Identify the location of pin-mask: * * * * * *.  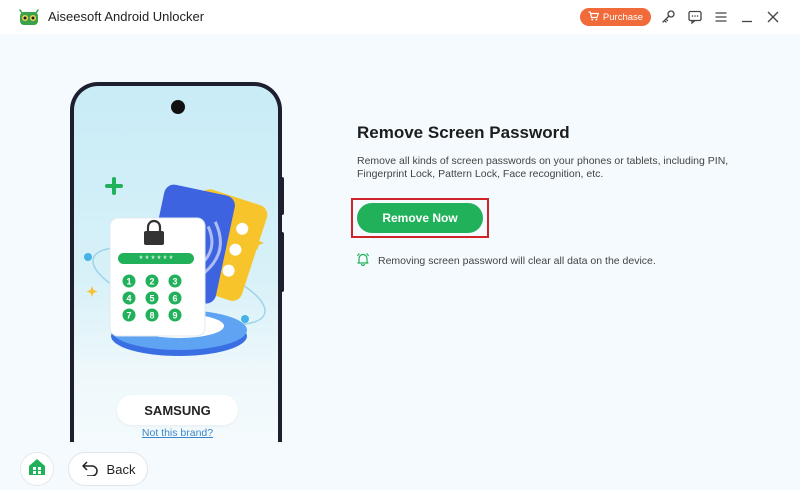
(156, 259).